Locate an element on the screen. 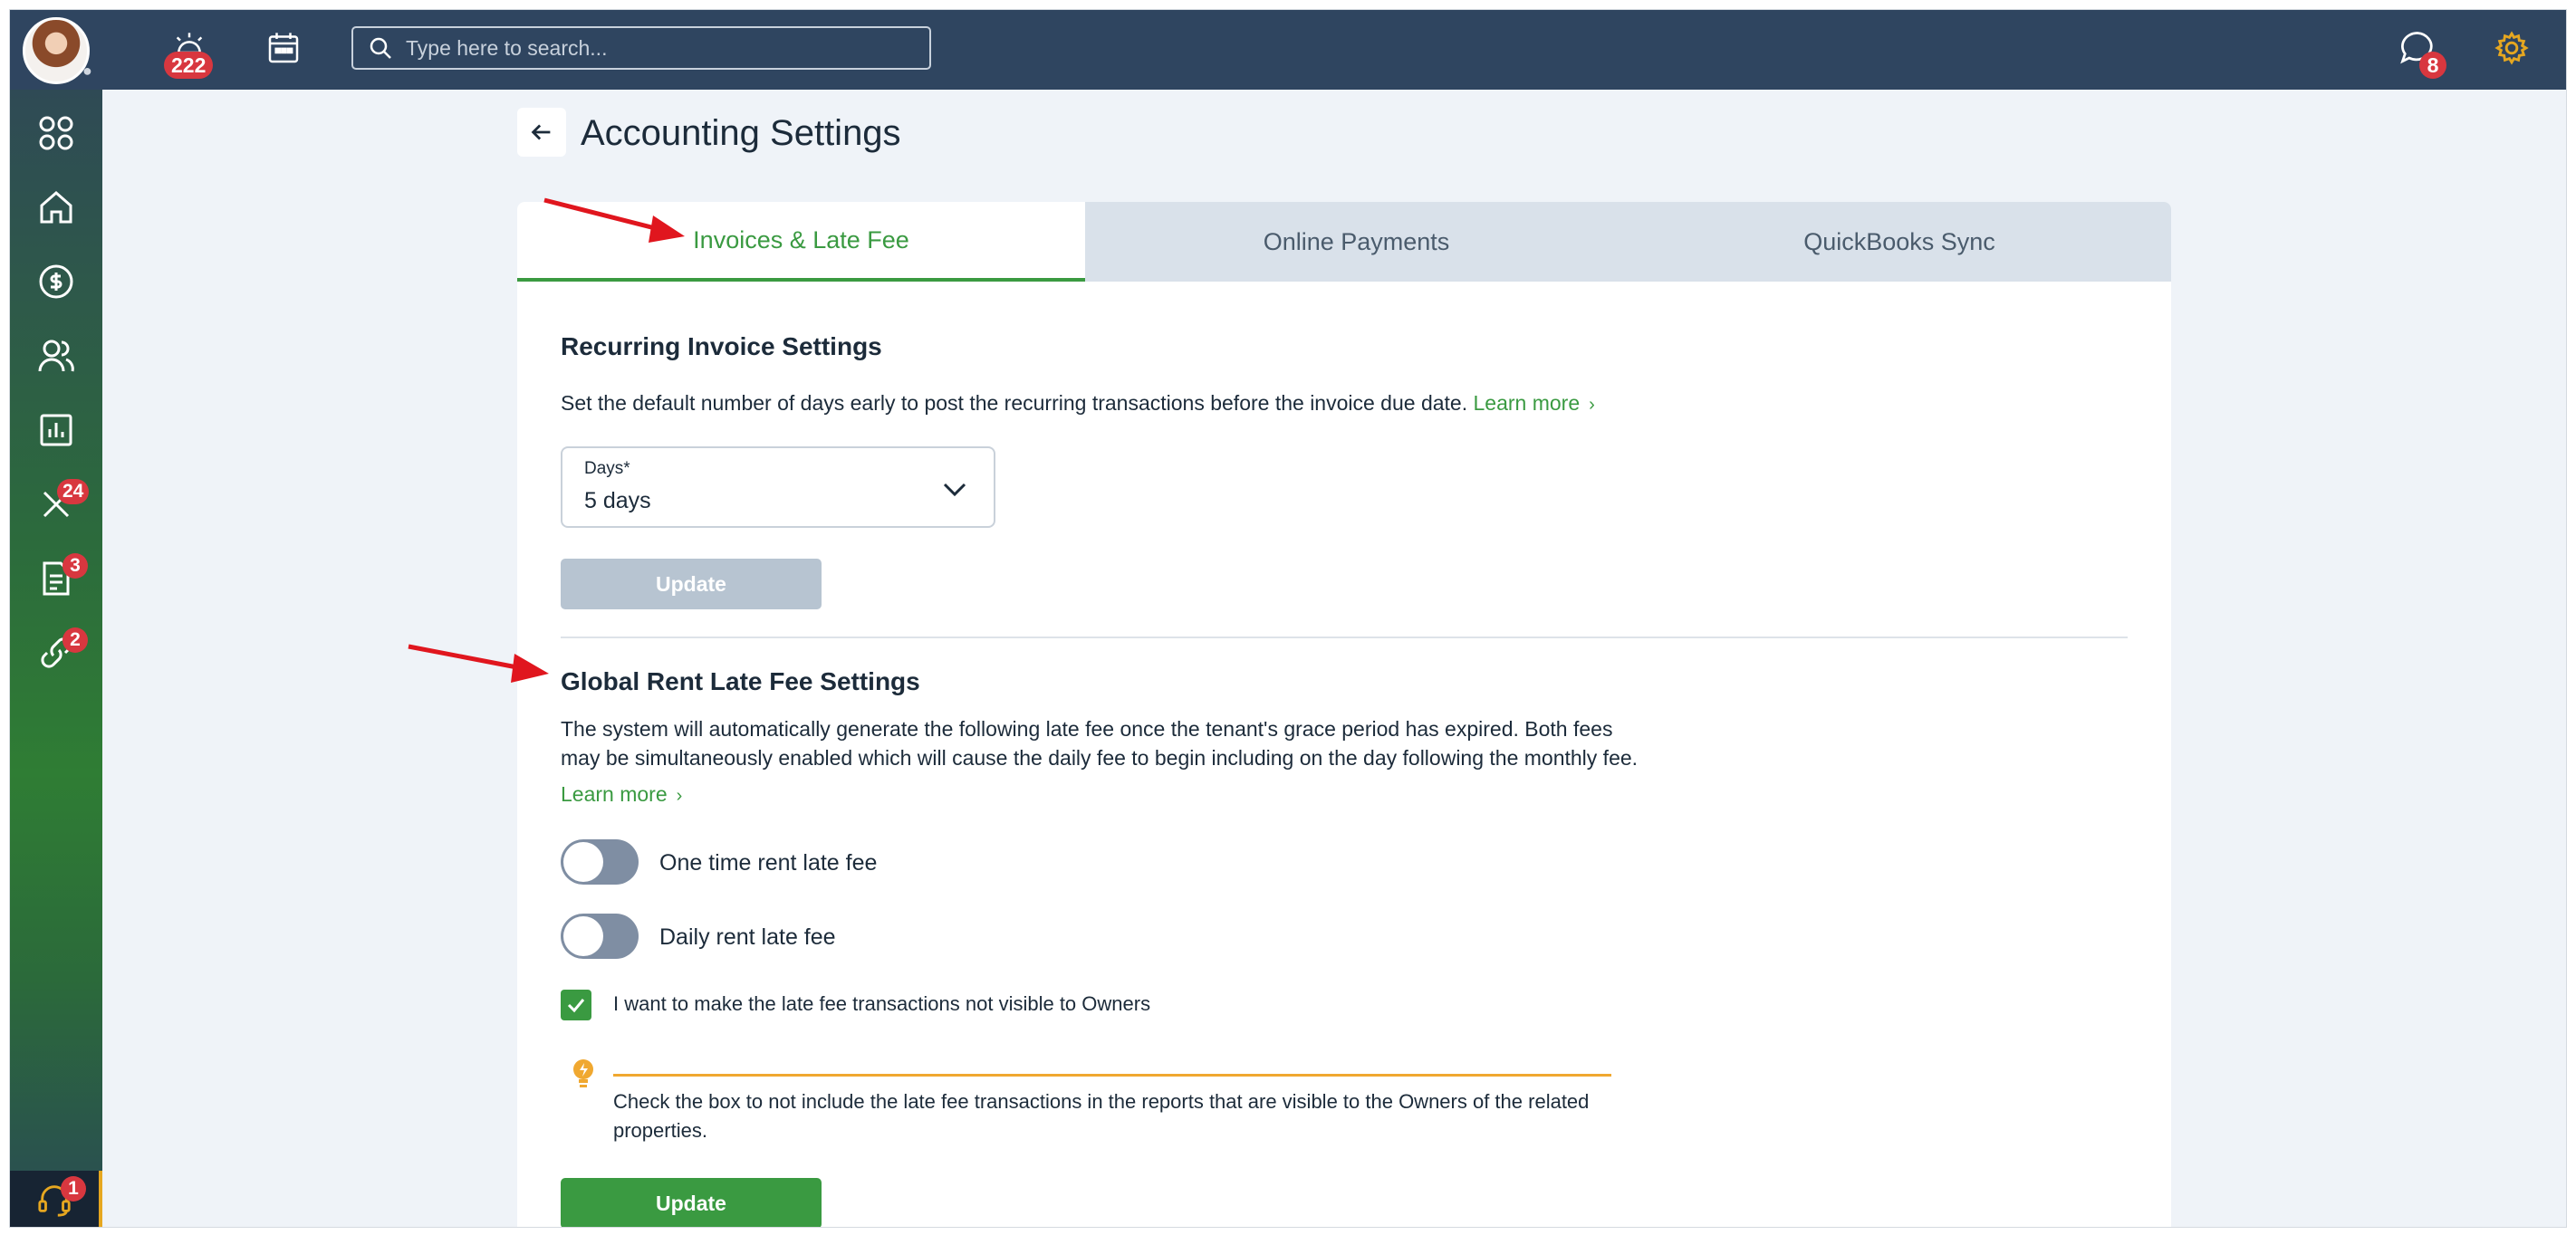 The width and height of the screenshot is (2576, 1235). one-time-late-fee-toggle is located at coordinates (600, 862).